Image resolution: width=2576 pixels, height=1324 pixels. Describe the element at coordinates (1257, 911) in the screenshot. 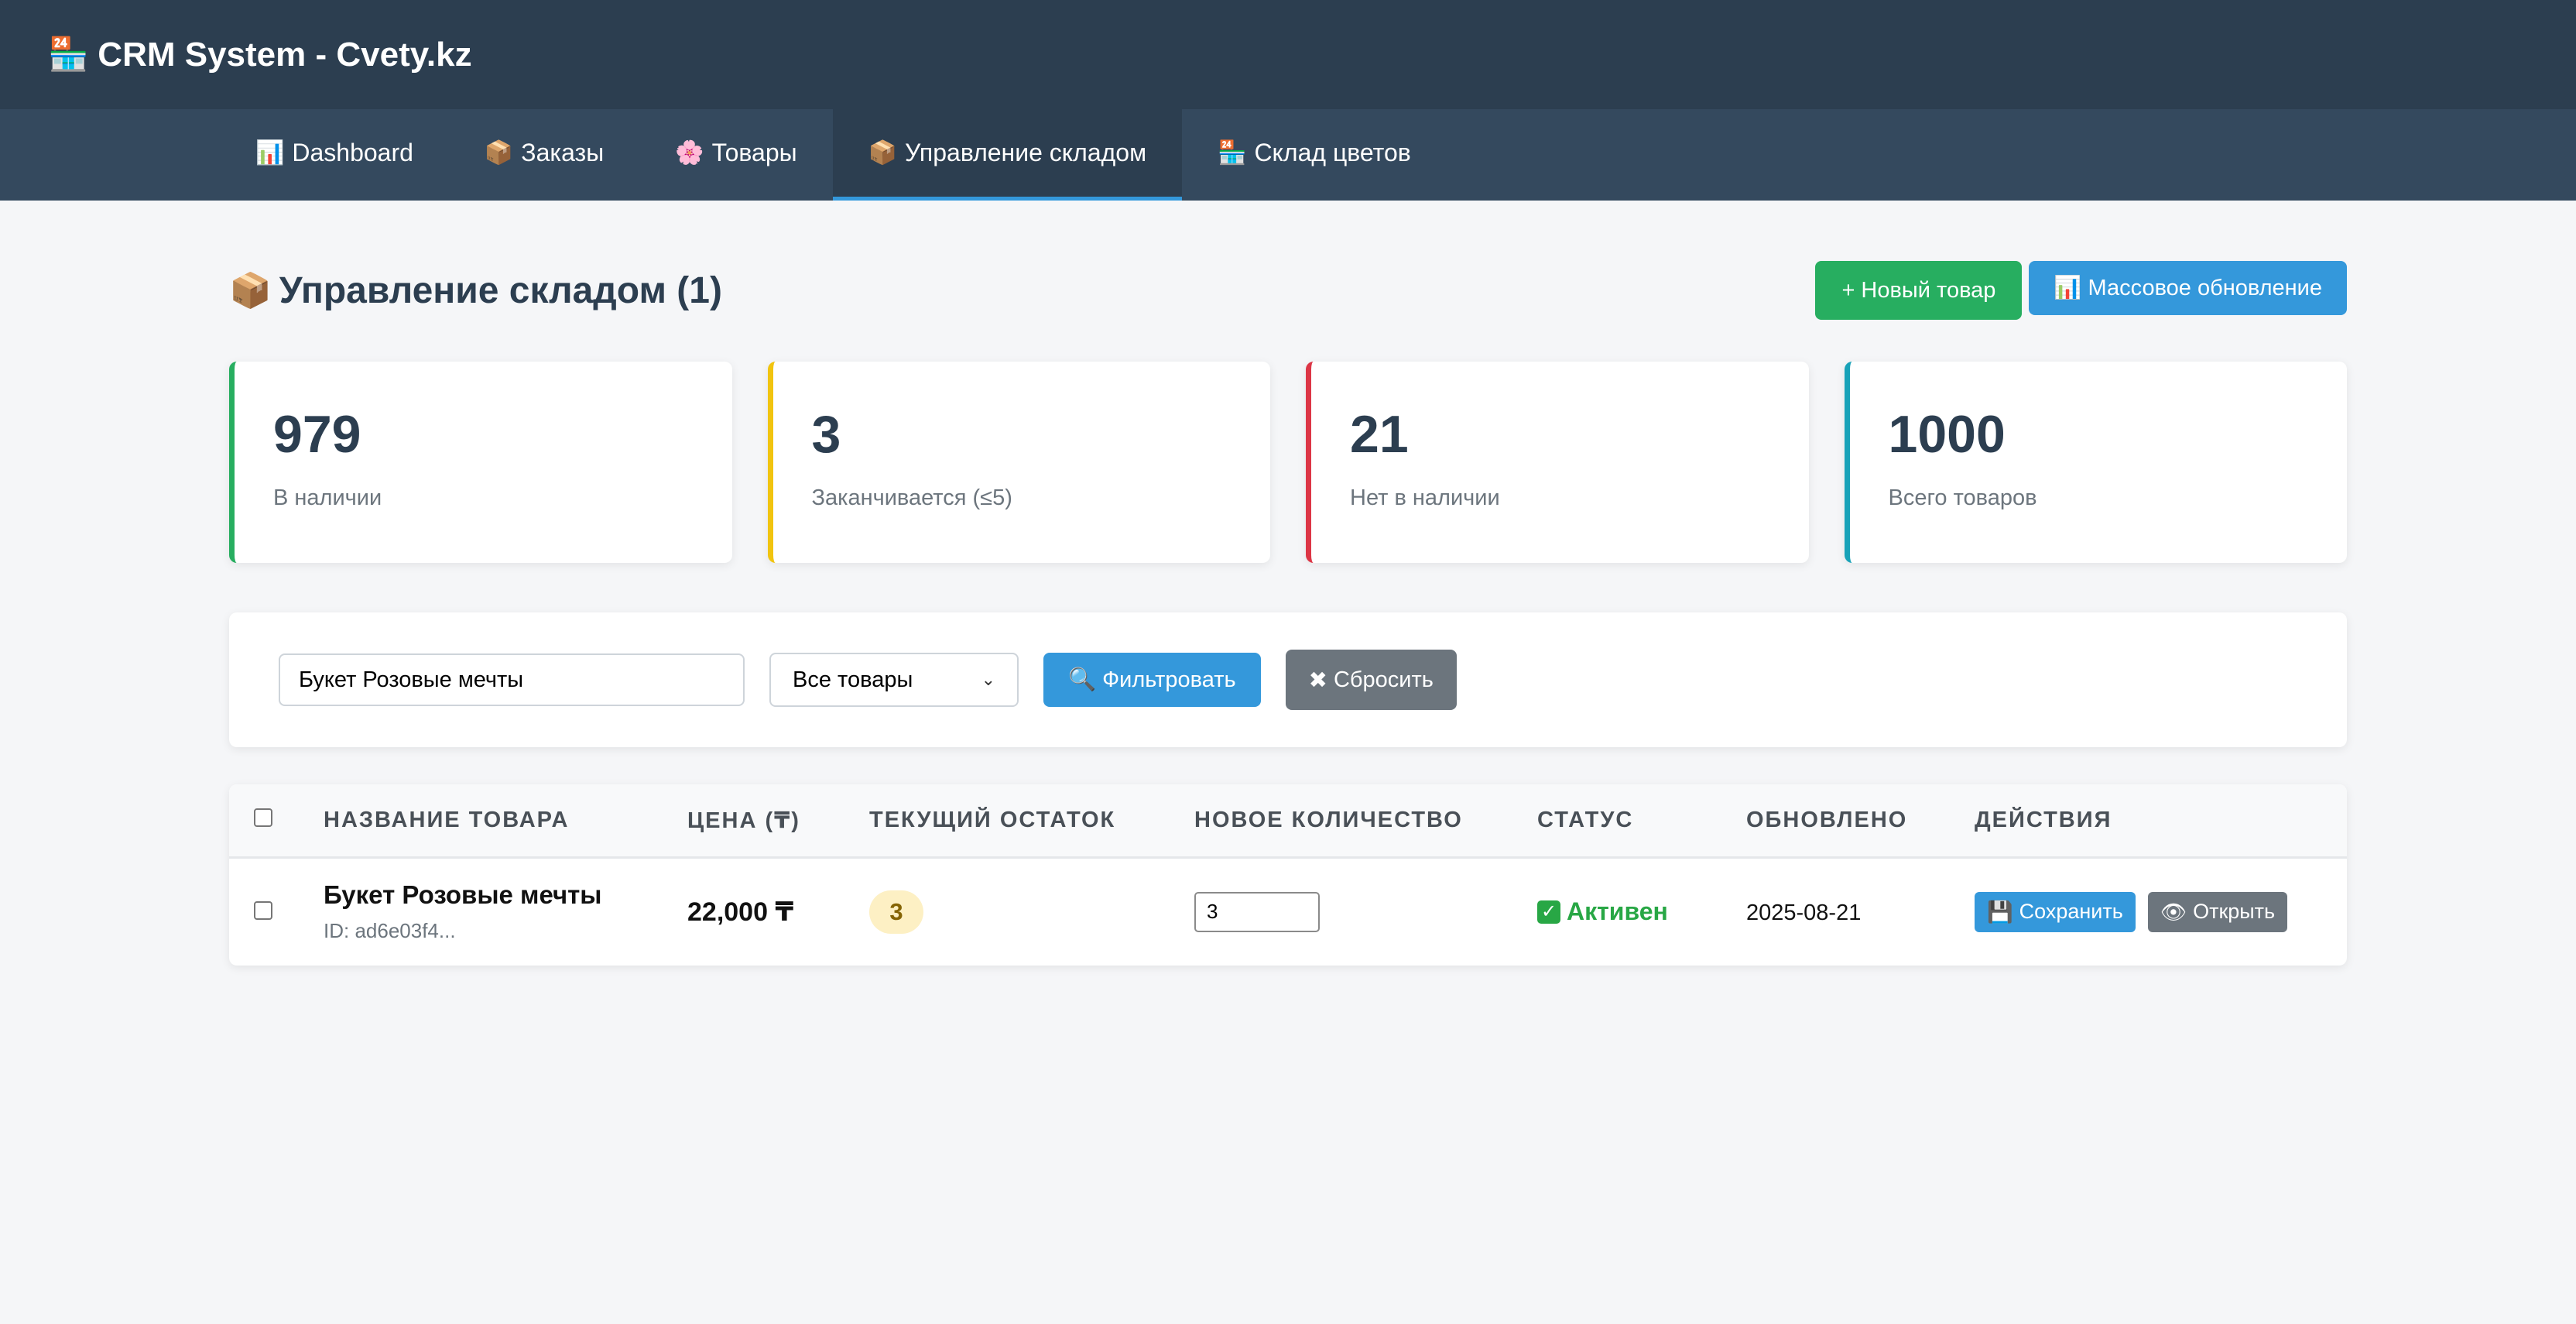

I see `quantity-input` at that location.